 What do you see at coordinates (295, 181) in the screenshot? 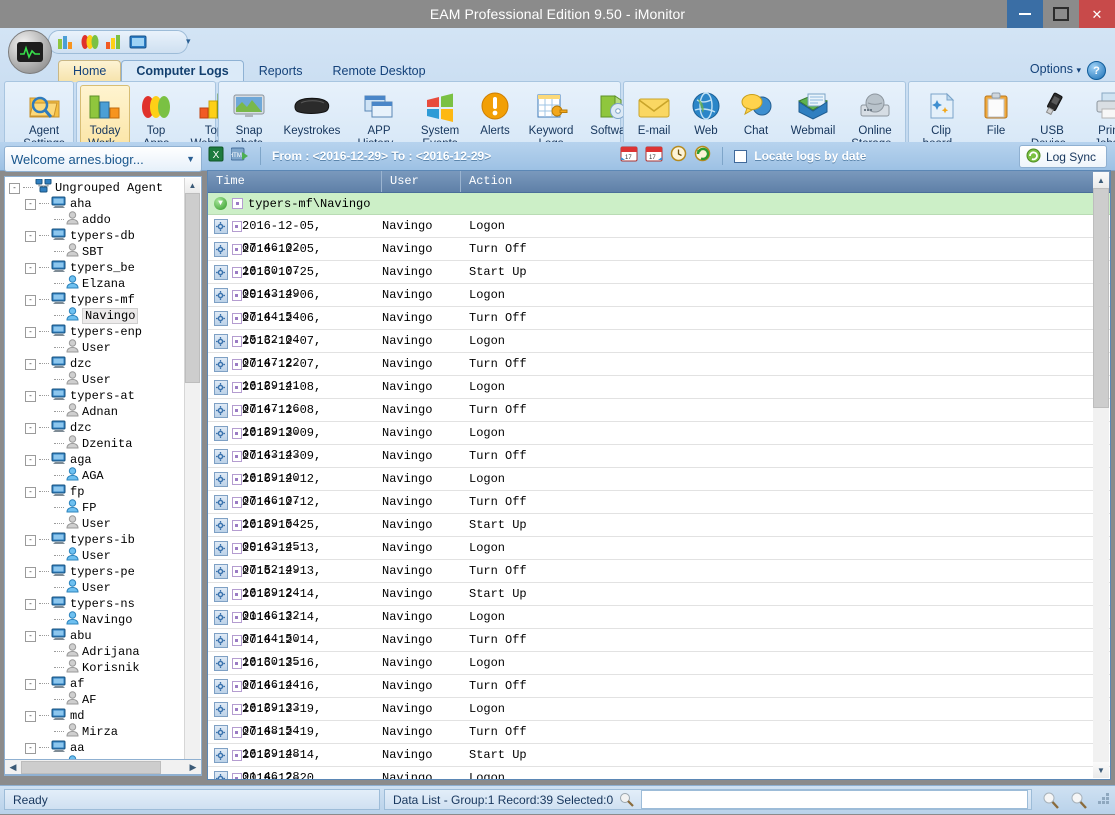
I see `column-header-time: Time` at bounding box center [295, 181].